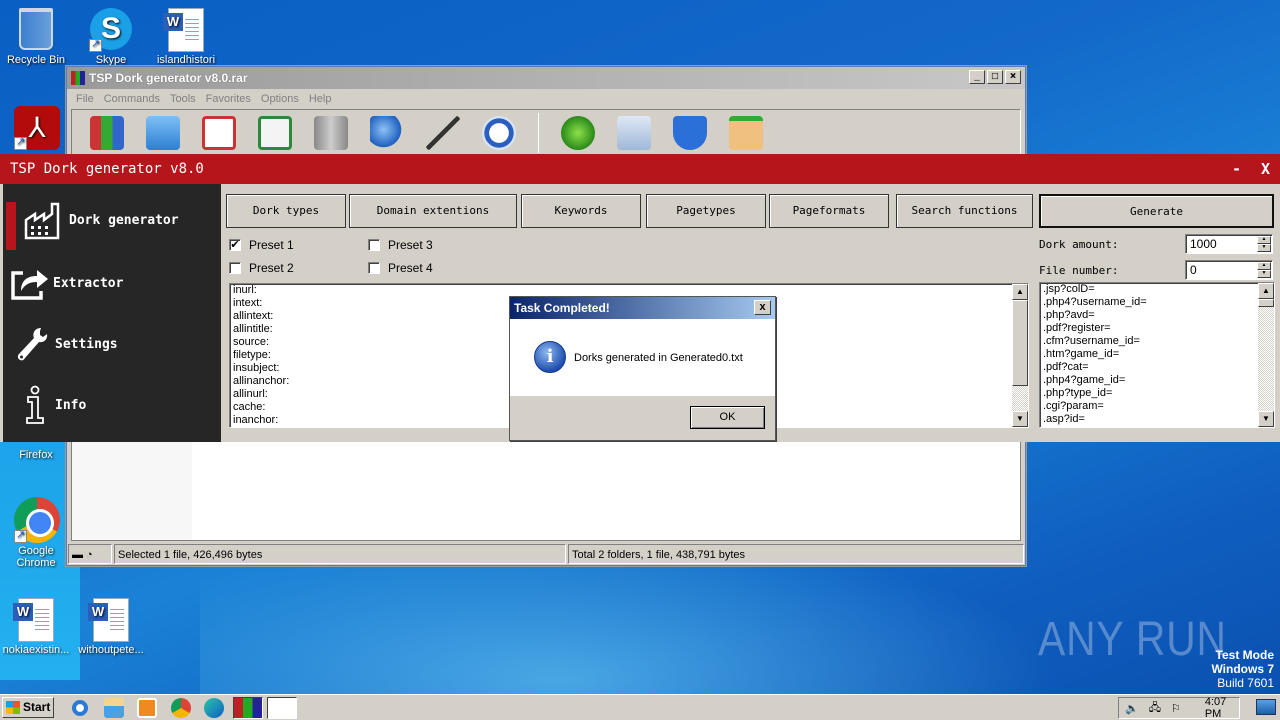 Image resolution: width=1280 pixels, height=720 pixels. What do you see at coordinates (228, 99) in the screenshot?
I see `menu-favorites: Favorites` at bounding box center [228, 99].